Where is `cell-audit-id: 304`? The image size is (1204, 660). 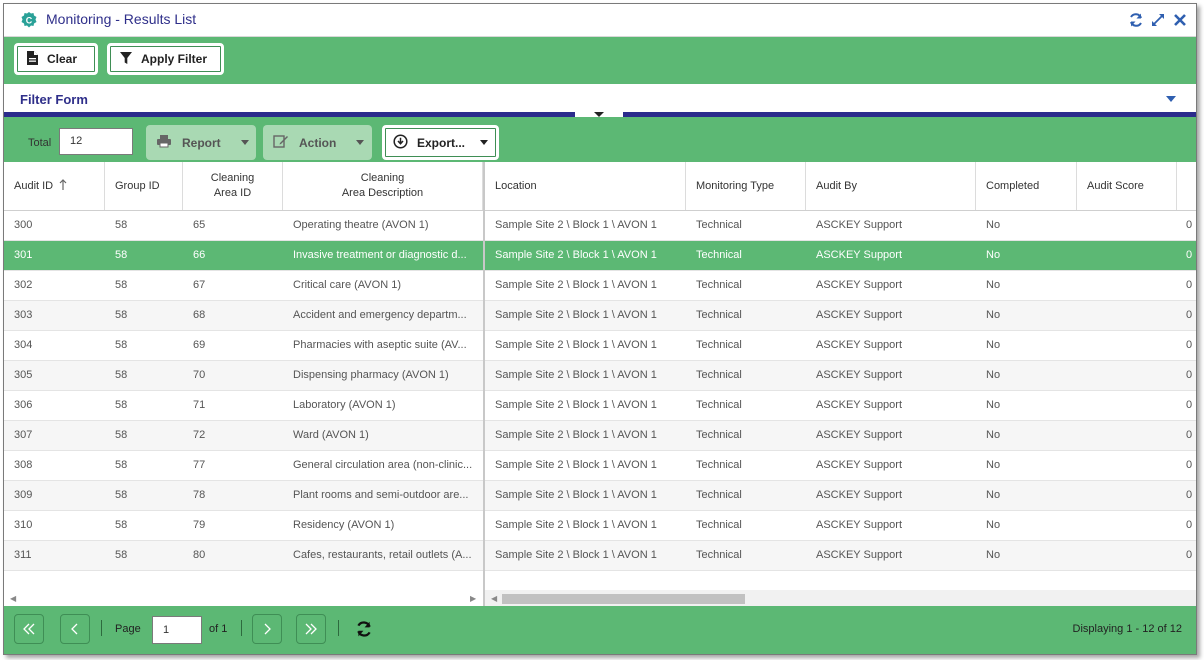 cell-audit-id: 304 is located at coordinates (23, 345).